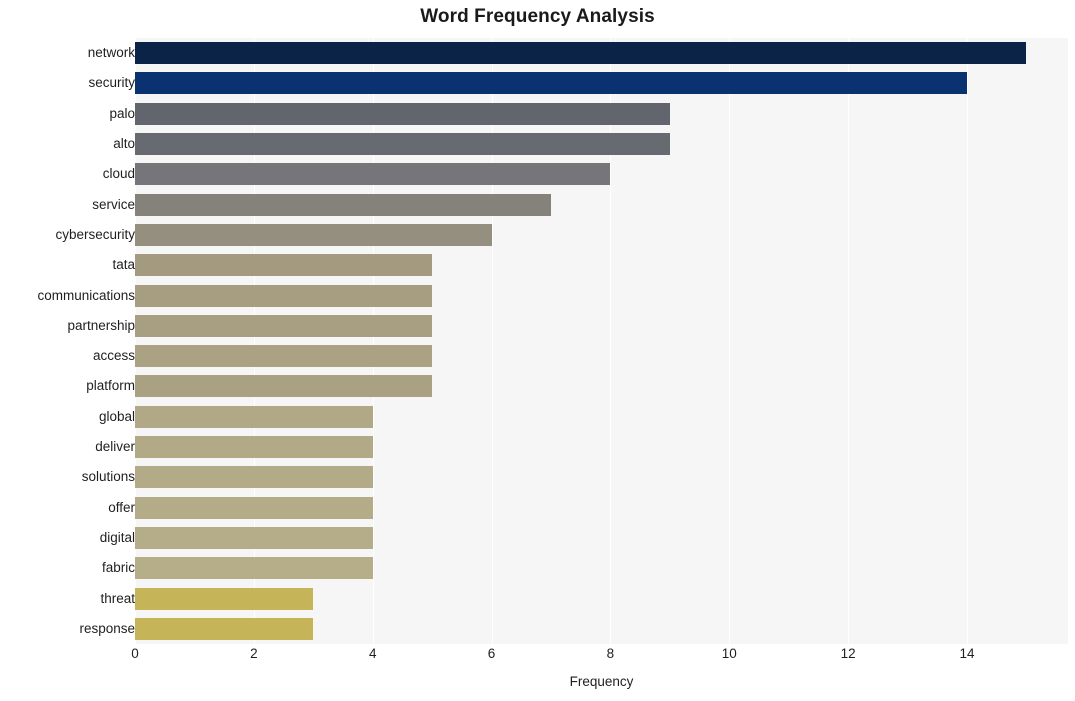 This screenshot has height=701, width=1075. What do you see at coordinates (117, 537) in the screenshot?
I see `y-tick-label: digital` at bounding box center [117, 537].